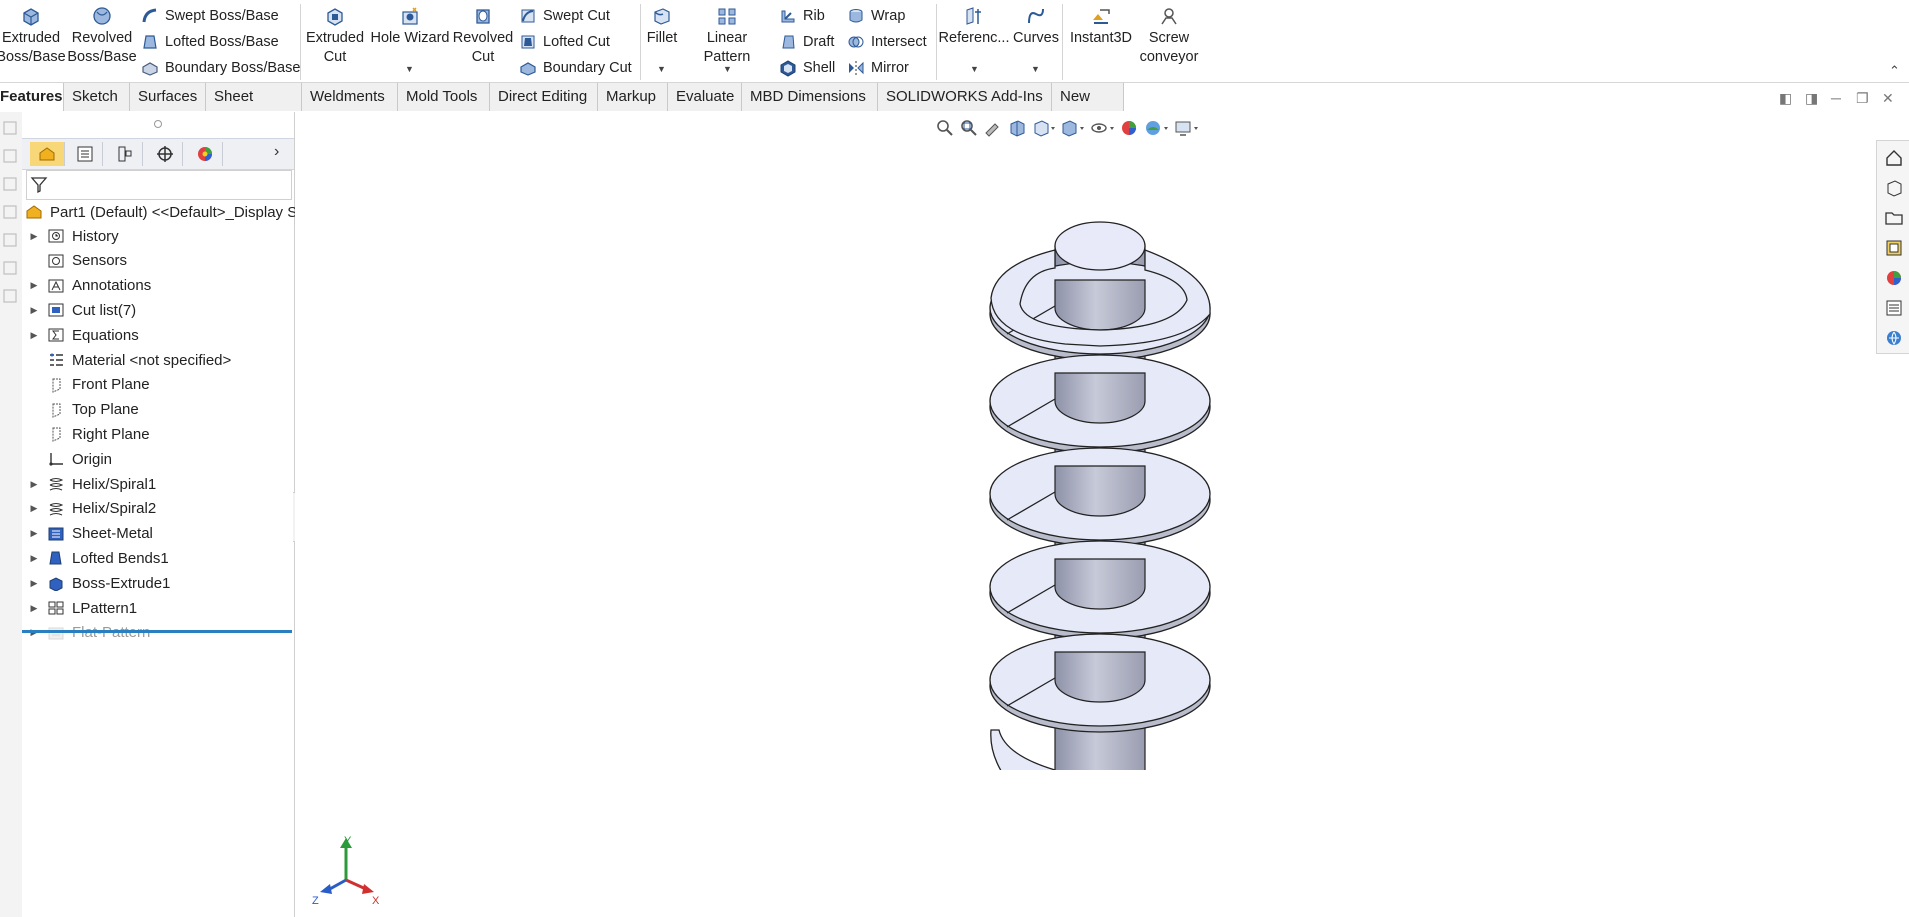 The height and width of the screenshot is (917, 1909). Describe the element at coordinates (1894, 278) in the screenshot. I see `appearances-scenes-icon` at that location.